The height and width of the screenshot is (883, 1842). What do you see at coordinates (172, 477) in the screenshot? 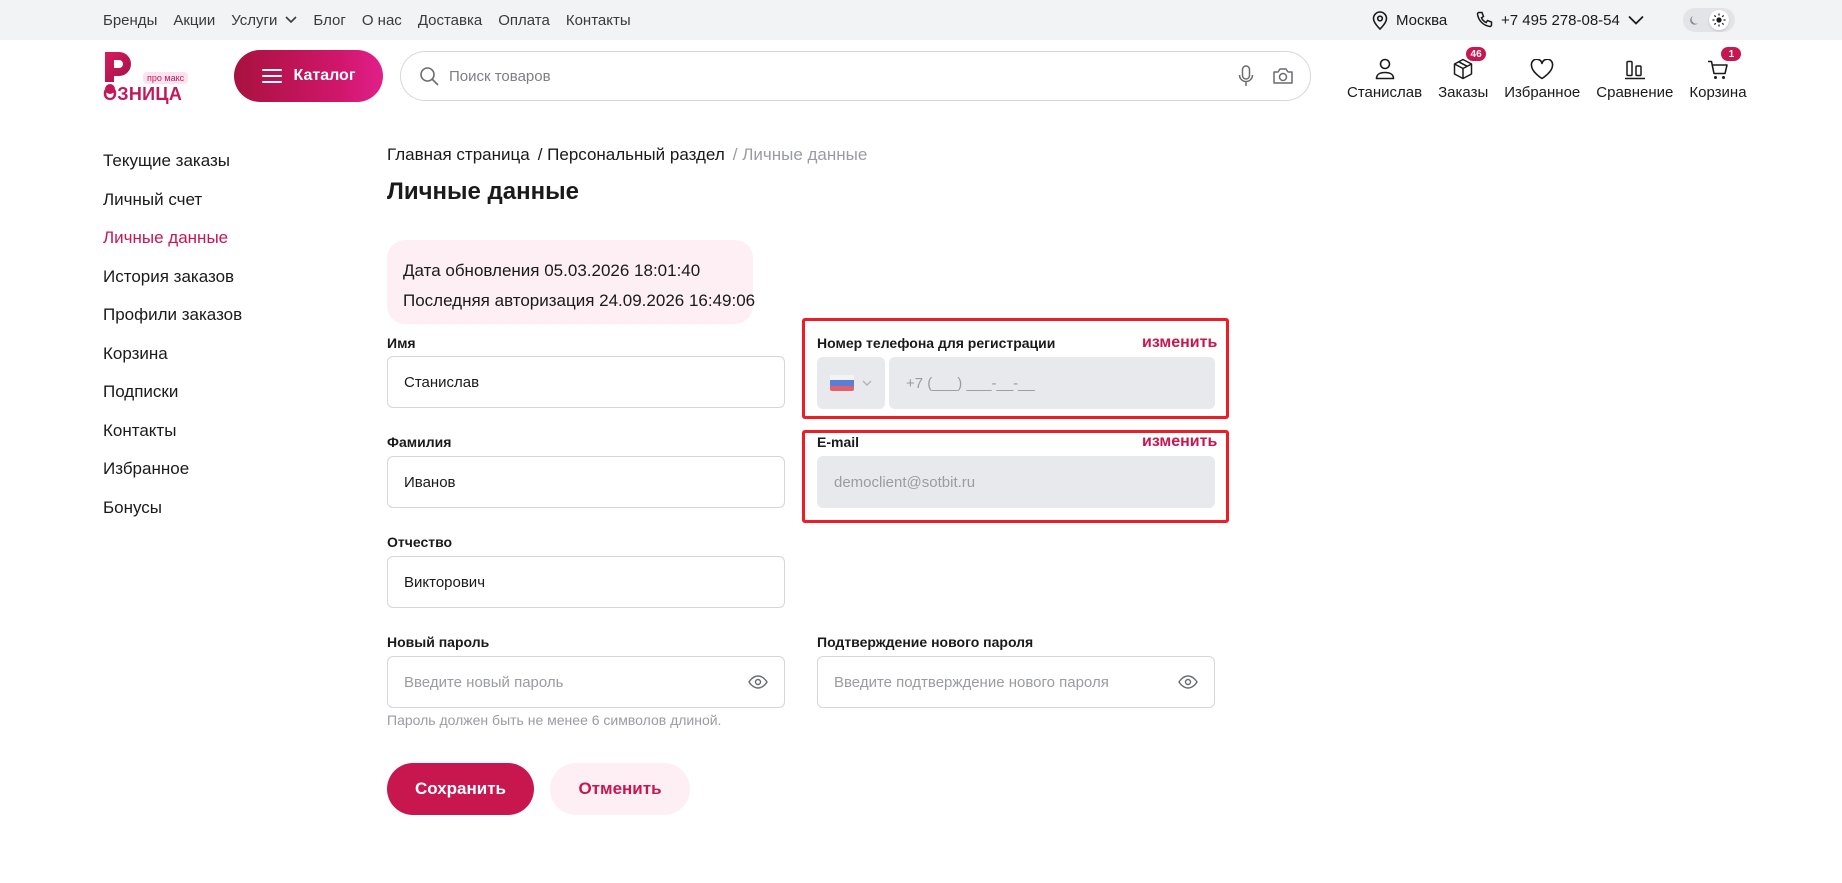
I see `sidebar-item-favorites: Избранное` at bounding box center [172, 477].